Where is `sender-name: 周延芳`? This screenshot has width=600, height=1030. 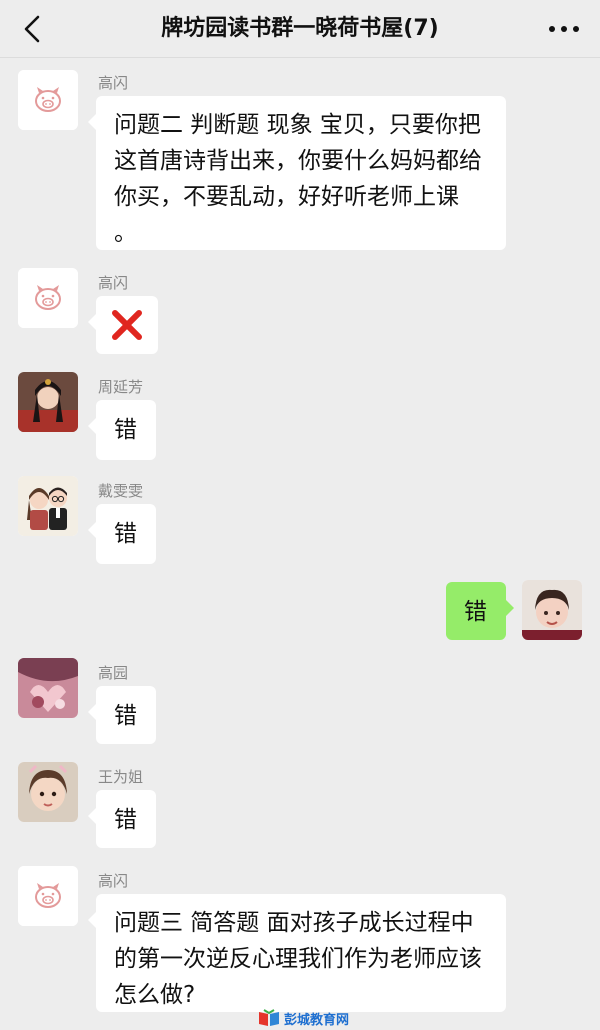
sender-name: 周延芳 is located at coordinates (121, 387).